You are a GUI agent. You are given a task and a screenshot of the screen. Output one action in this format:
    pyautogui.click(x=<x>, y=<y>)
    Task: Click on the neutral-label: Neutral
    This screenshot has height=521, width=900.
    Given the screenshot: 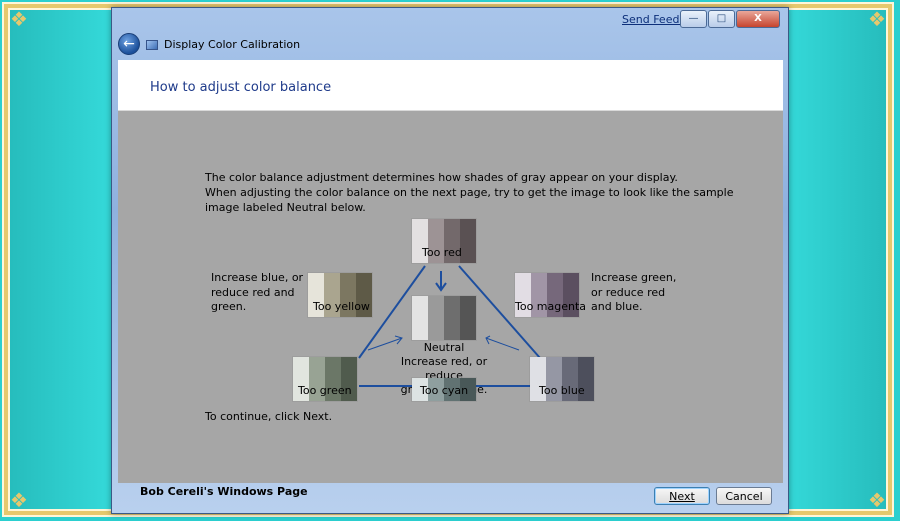 What is the action you would take?
    pyautogui.click(x=444, y=347)
    